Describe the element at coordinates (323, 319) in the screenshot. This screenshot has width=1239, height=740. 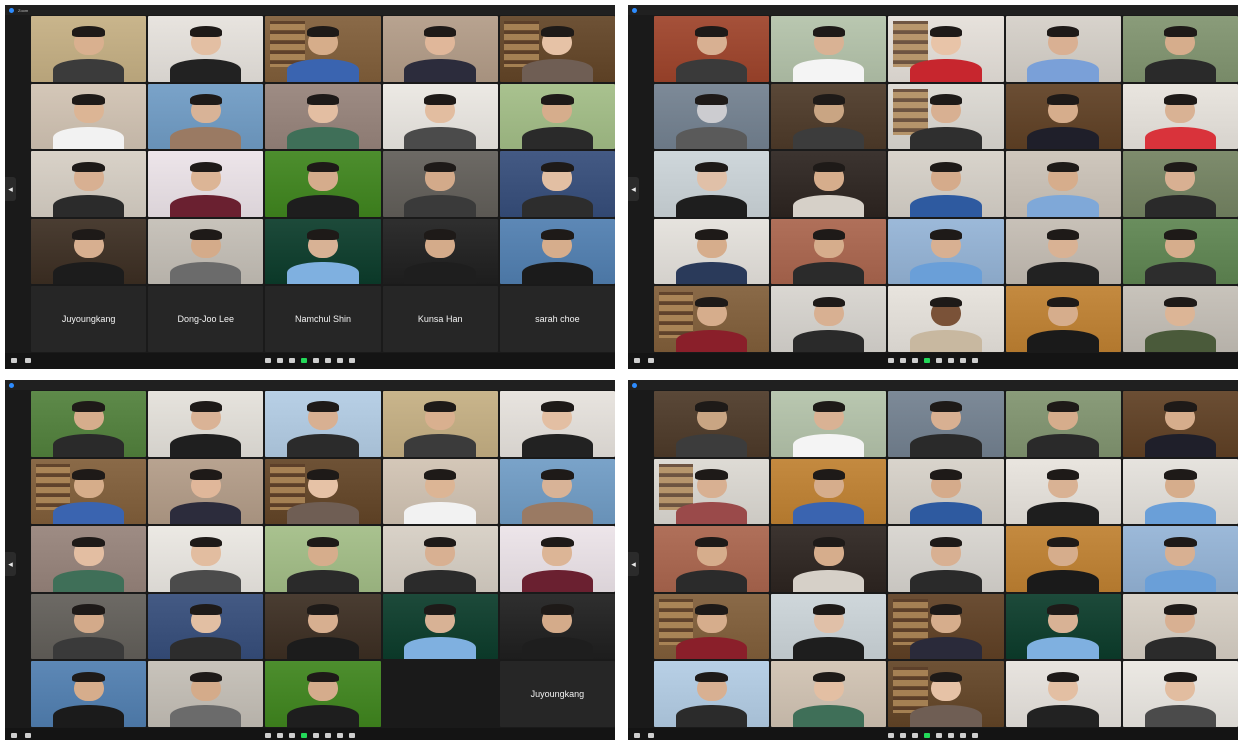
I see `participant-tile-no-video: Namchul Shin` at that location.